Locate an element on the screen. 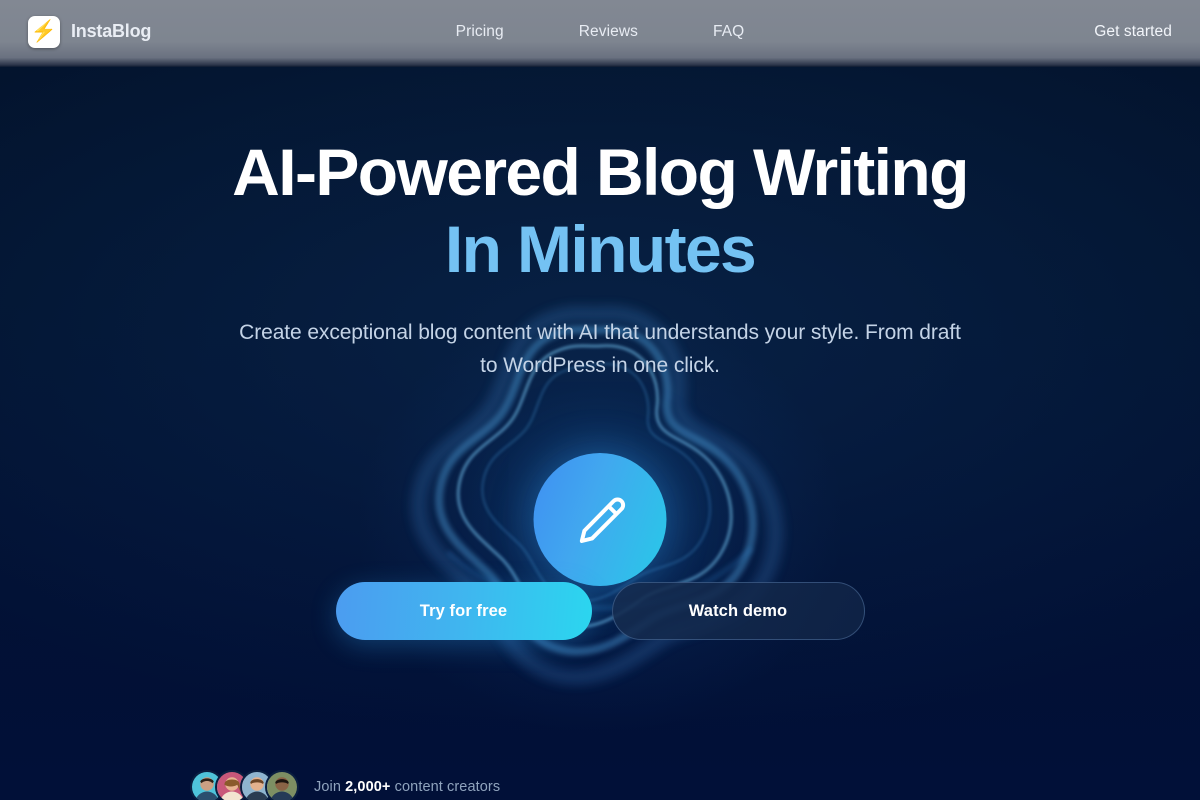  brand-name: InstaBlog is located at coordinates (111, 31).